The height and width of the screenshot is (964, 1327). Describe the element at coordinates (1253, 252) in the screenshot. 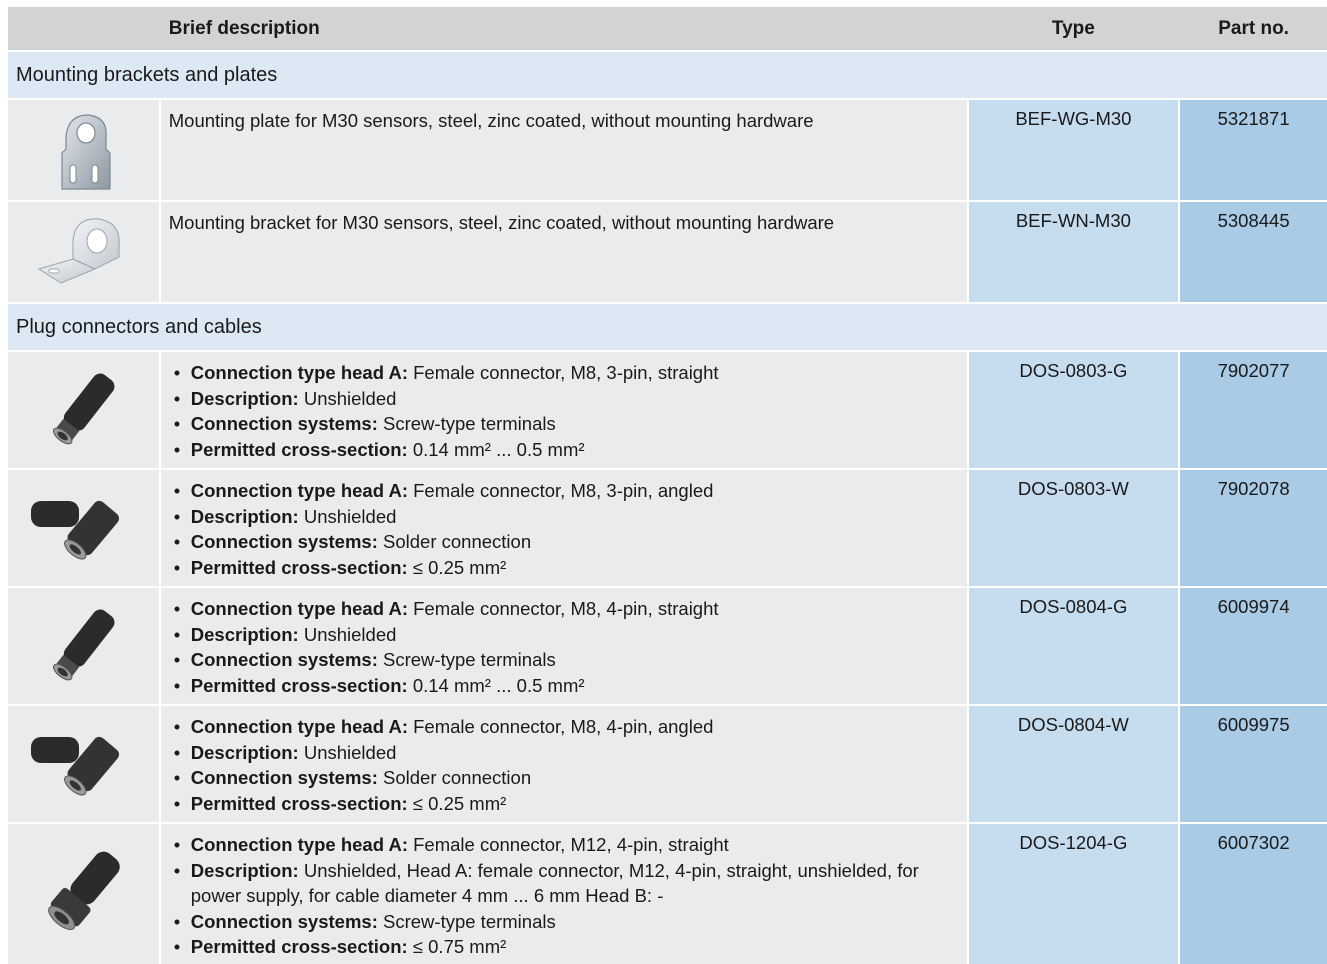

I see `row-part-no: 5308445` at that location.